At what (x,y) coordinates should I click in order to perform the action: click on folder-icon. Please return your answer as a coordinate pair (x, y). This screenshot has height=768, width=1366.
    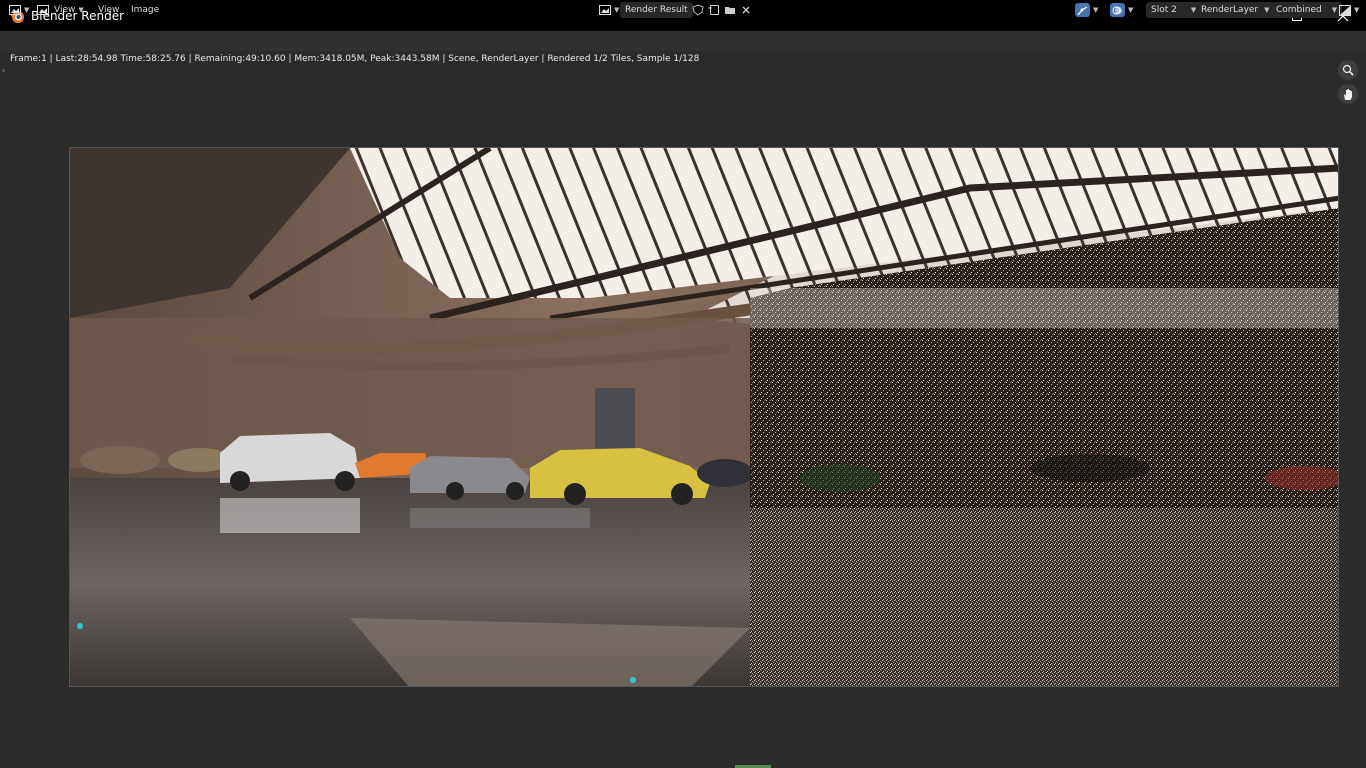
    Looking at the image, I should click on (730, 10).